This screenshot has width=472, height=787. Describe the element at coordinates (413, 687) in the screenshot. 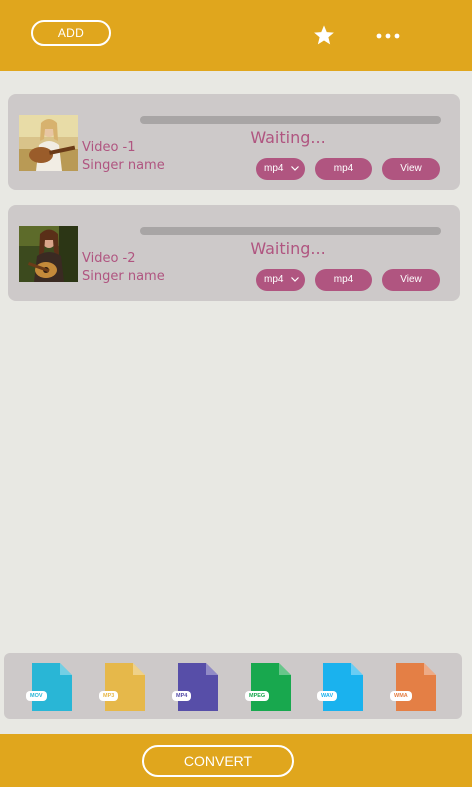

I see `wma-file-icon: WMA` at that location.